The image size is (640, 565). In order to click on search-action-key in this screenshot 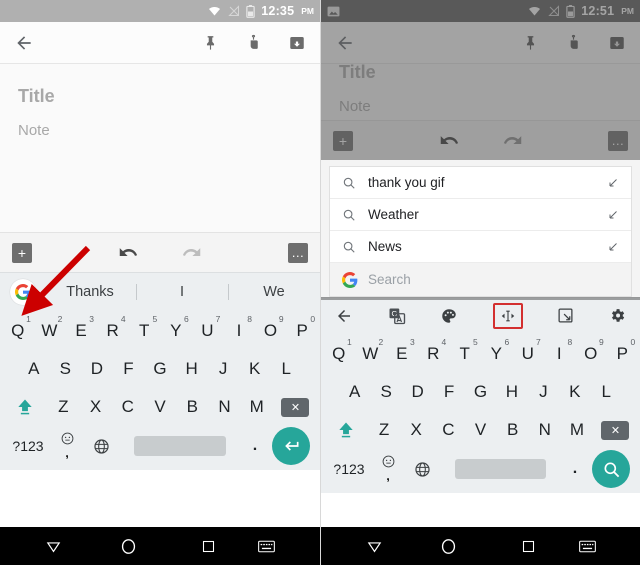, I will do `click(611, 469)`.